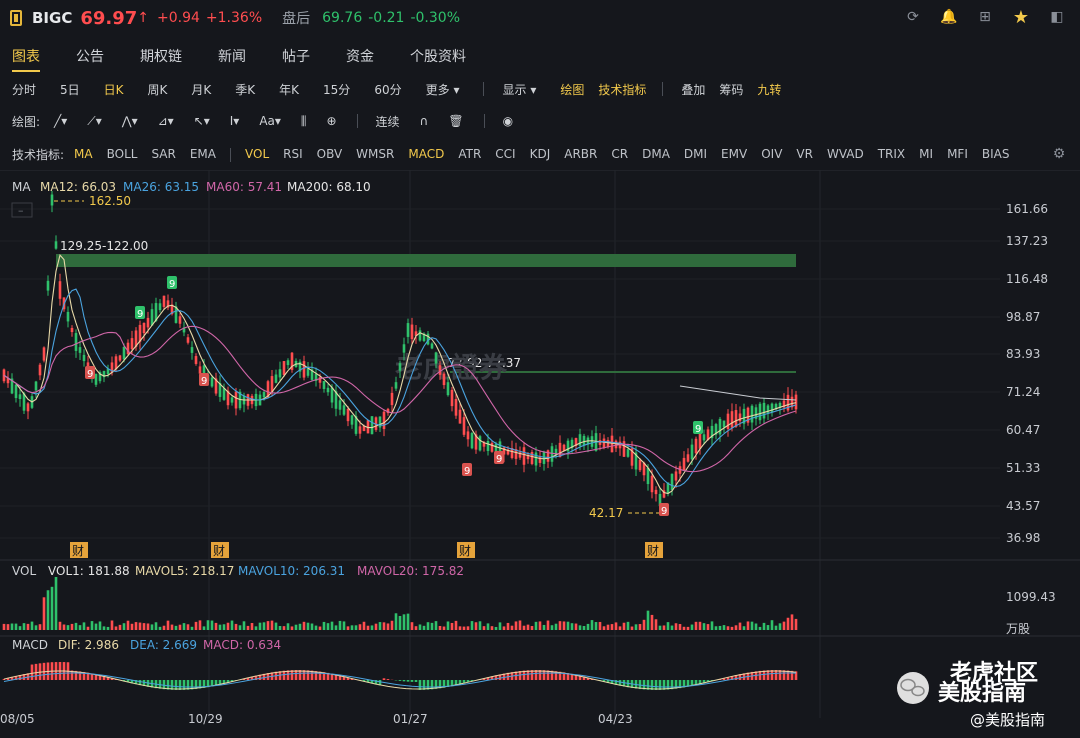 This screenshot has height=738, width=1080. I want to click on continuous-draw-toggle: 连续, so click(388, 121).